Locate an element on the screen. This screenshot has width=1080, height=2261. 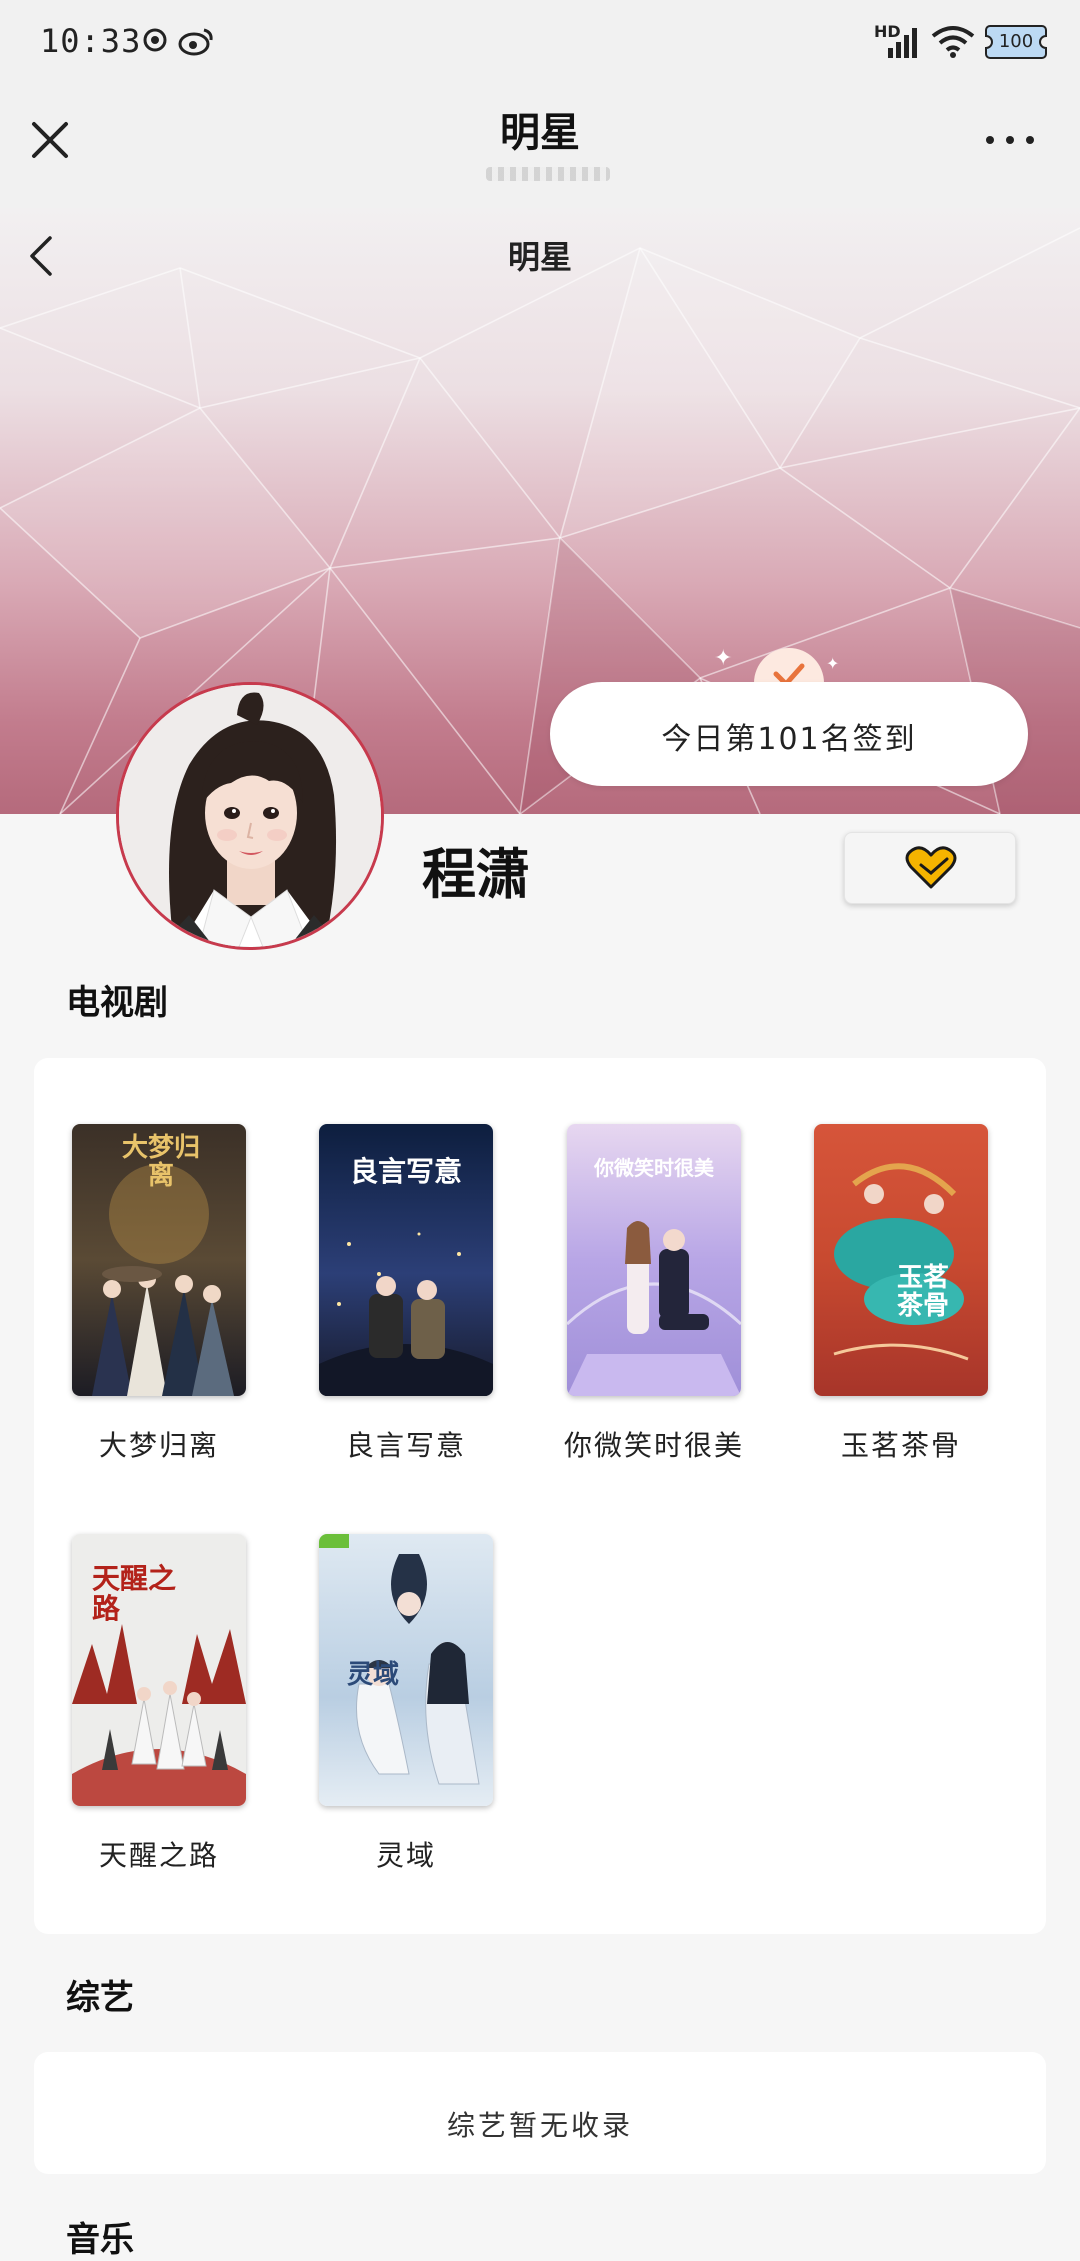
wifi-icon is located at coordinates (953, 44).